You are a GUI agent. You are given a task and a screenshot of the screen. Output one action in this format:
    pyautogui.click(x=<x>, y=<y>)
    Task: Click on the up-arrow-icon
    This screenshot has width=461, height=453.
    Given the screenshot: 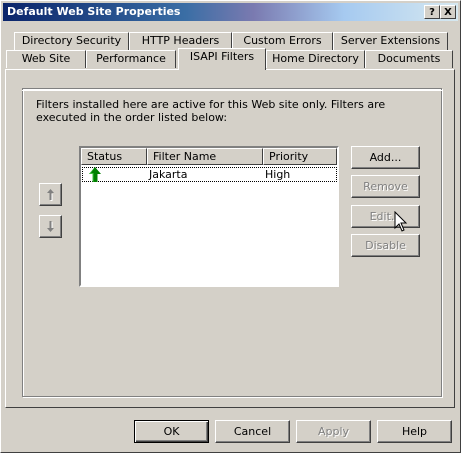 What is the action you would take?
    pyautogui.click(x=50, y=195)
    